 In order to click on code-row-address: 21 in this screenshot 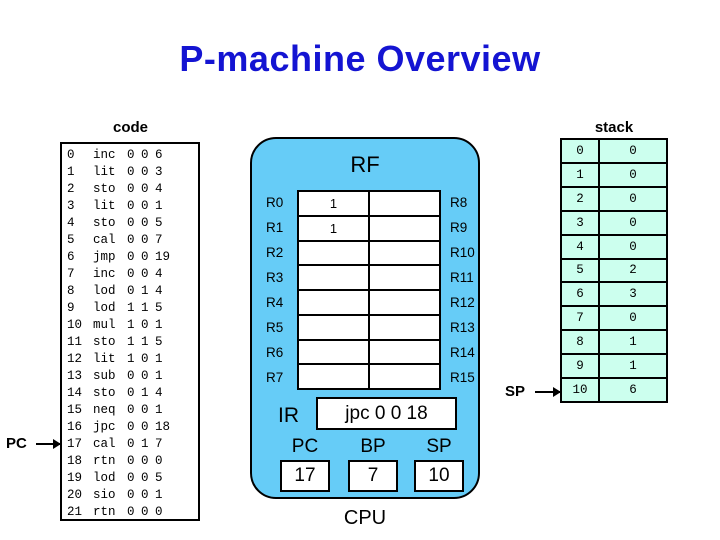, I will do `click(75, 512)`.